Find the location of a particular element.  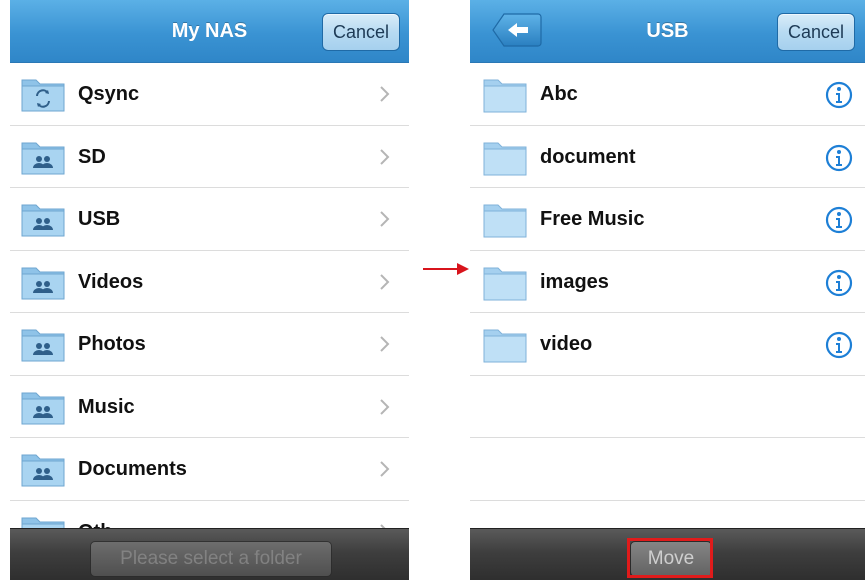

folder-label: Free Music is located at coordinates (592, 219).